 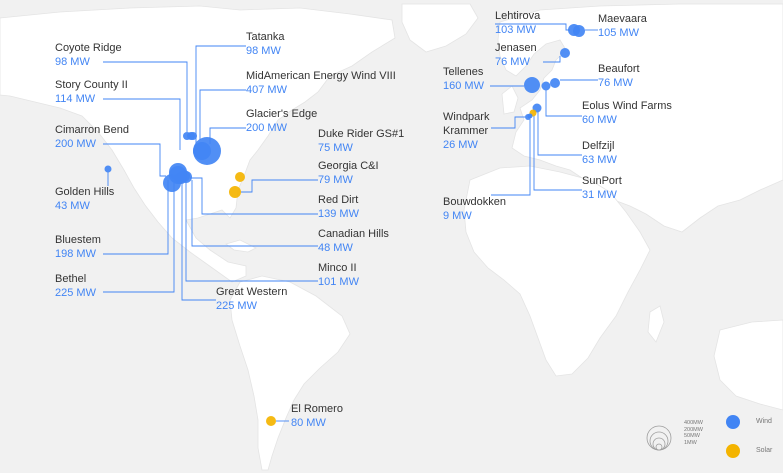 I want to click on project-capacity: 60 MW, so click(x=599, y=120).